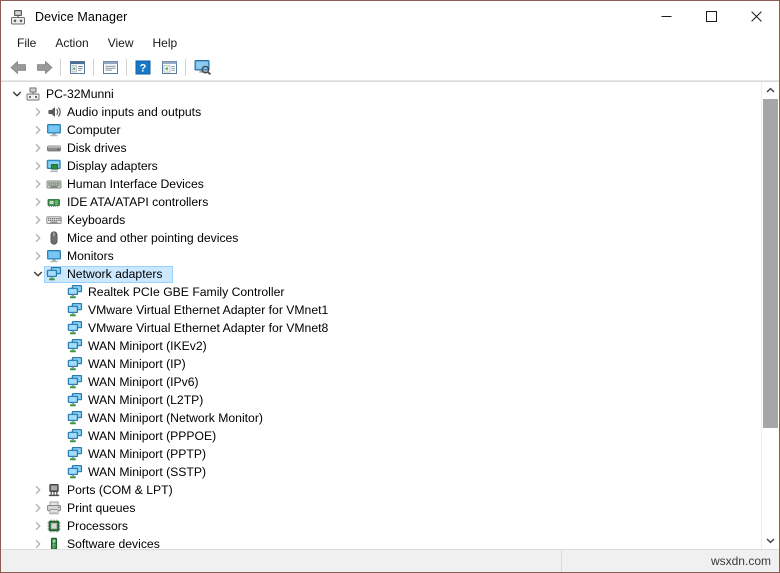  I want to click on mouse-icon, so click(54, 238).